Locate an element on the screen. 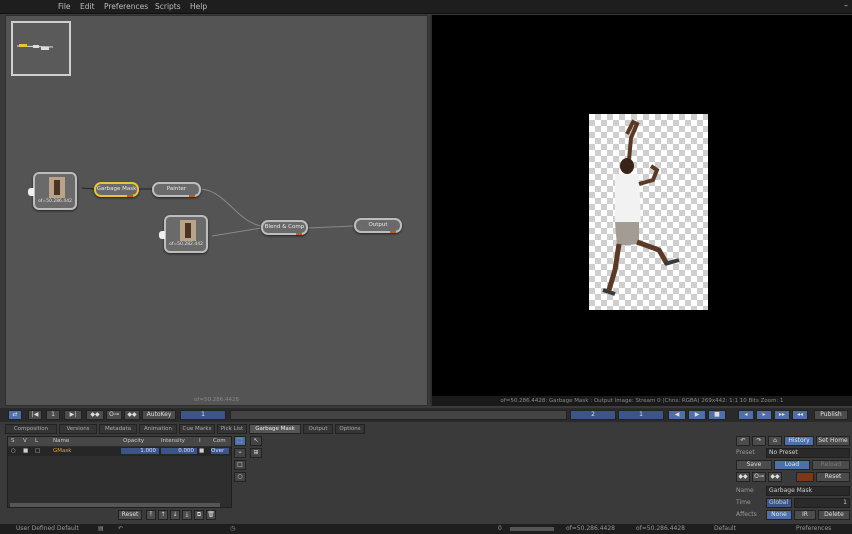 This screenshot has width=852, height=534. select-tool-icon: ⬚ is located at coordinates (240, 441).